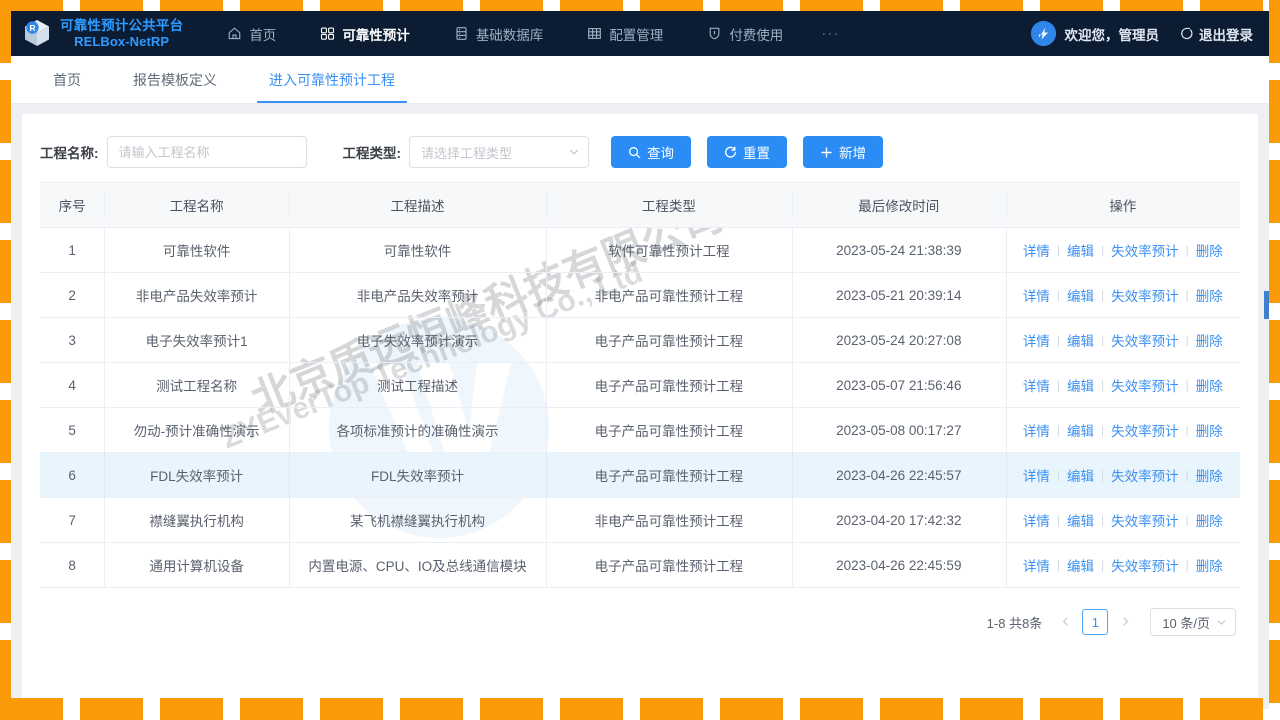 The width and height of the screenshot is (1280, 720). Describe the element at coordinates (5, 360) in the screenshot. I see `recording-border-left` at that location.